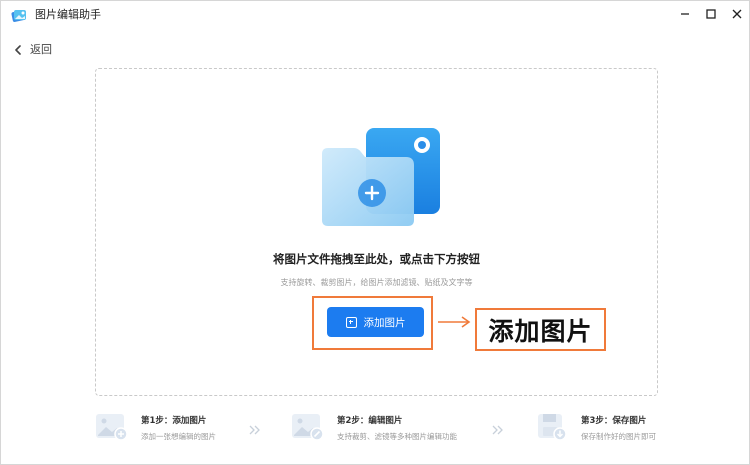 The width and height of the screenshot is (750, 465). Describe the element at coordinates (376, 282) in the screenshot. I see `drop-zone-subtext: 支持旋转、裁剪图片，给图片添加滤镜、贴纸及文字等` at that location.